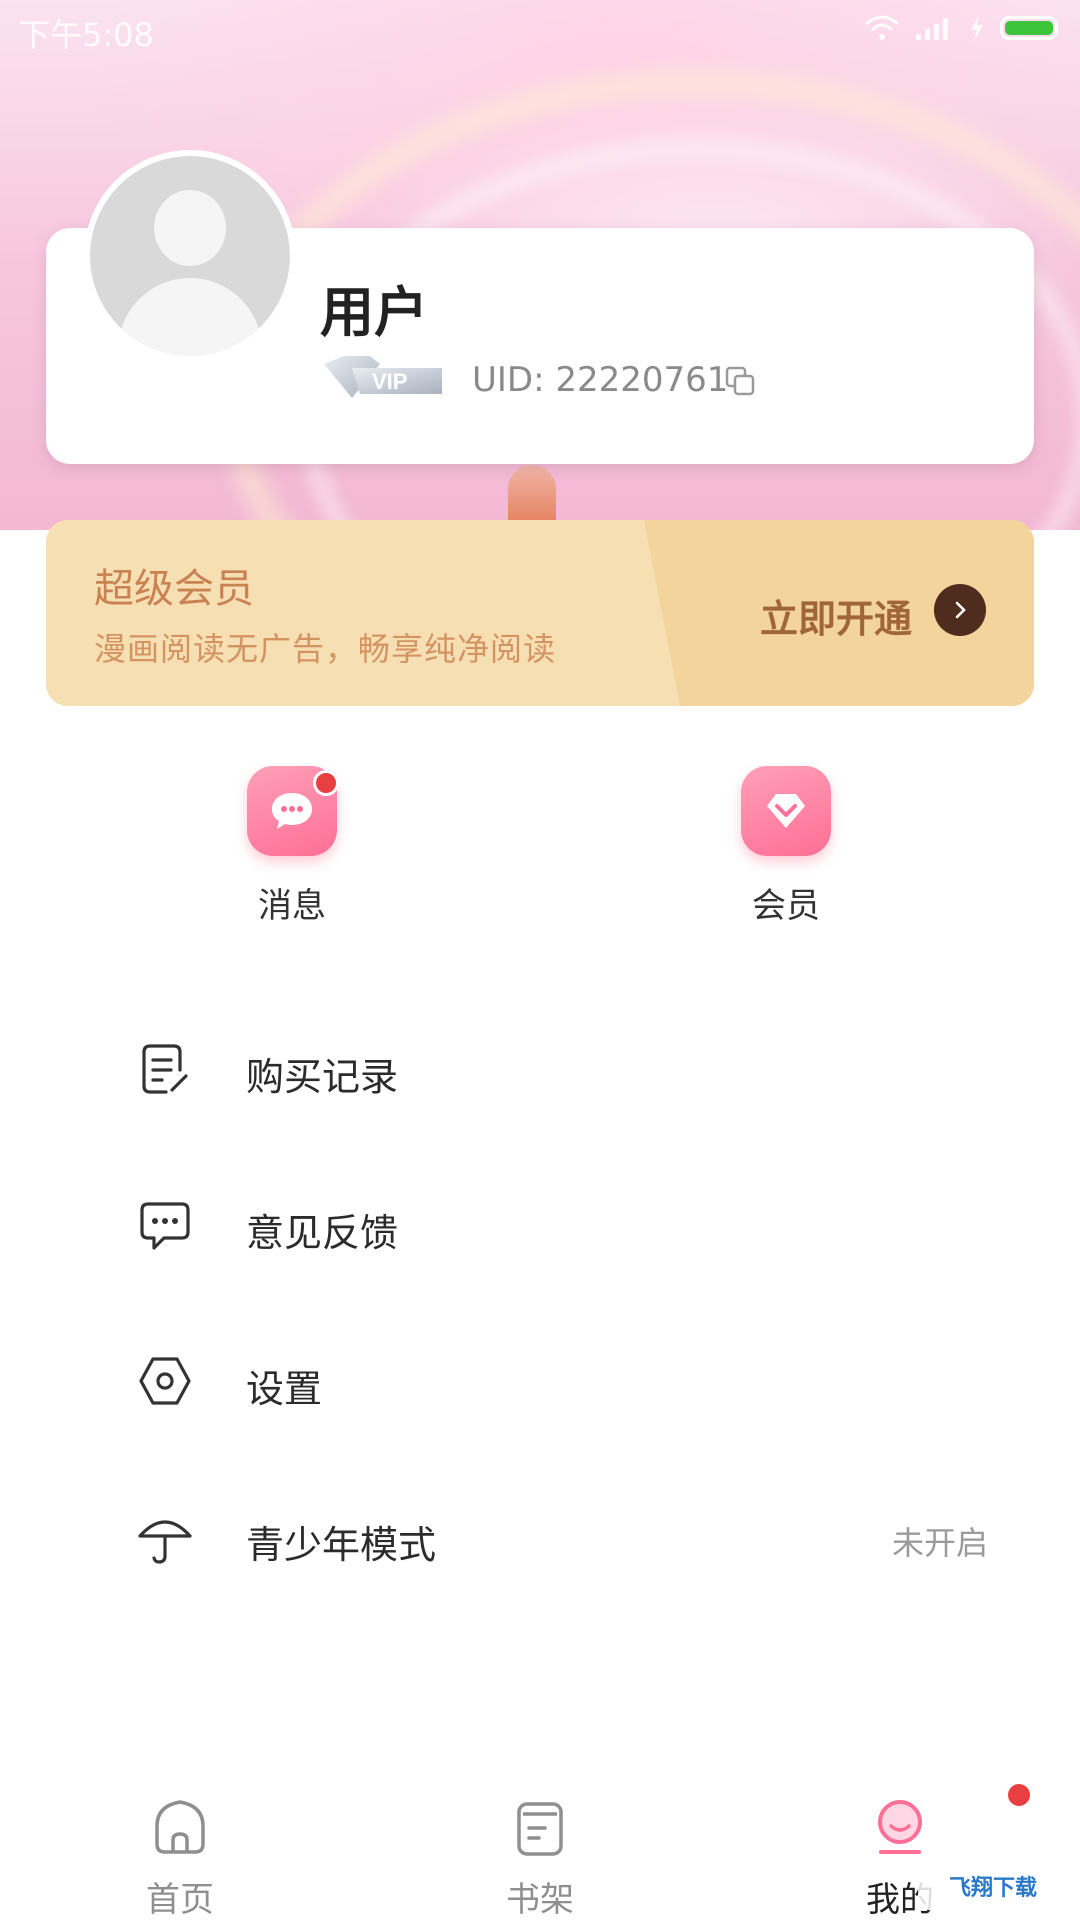 The height and width of the screenshot is (1921, 1080). What do you see at coordinates (322, 1233) in the screenshot?
I see `menu-label: 意见反馈` at bounding box center [322, 1233].